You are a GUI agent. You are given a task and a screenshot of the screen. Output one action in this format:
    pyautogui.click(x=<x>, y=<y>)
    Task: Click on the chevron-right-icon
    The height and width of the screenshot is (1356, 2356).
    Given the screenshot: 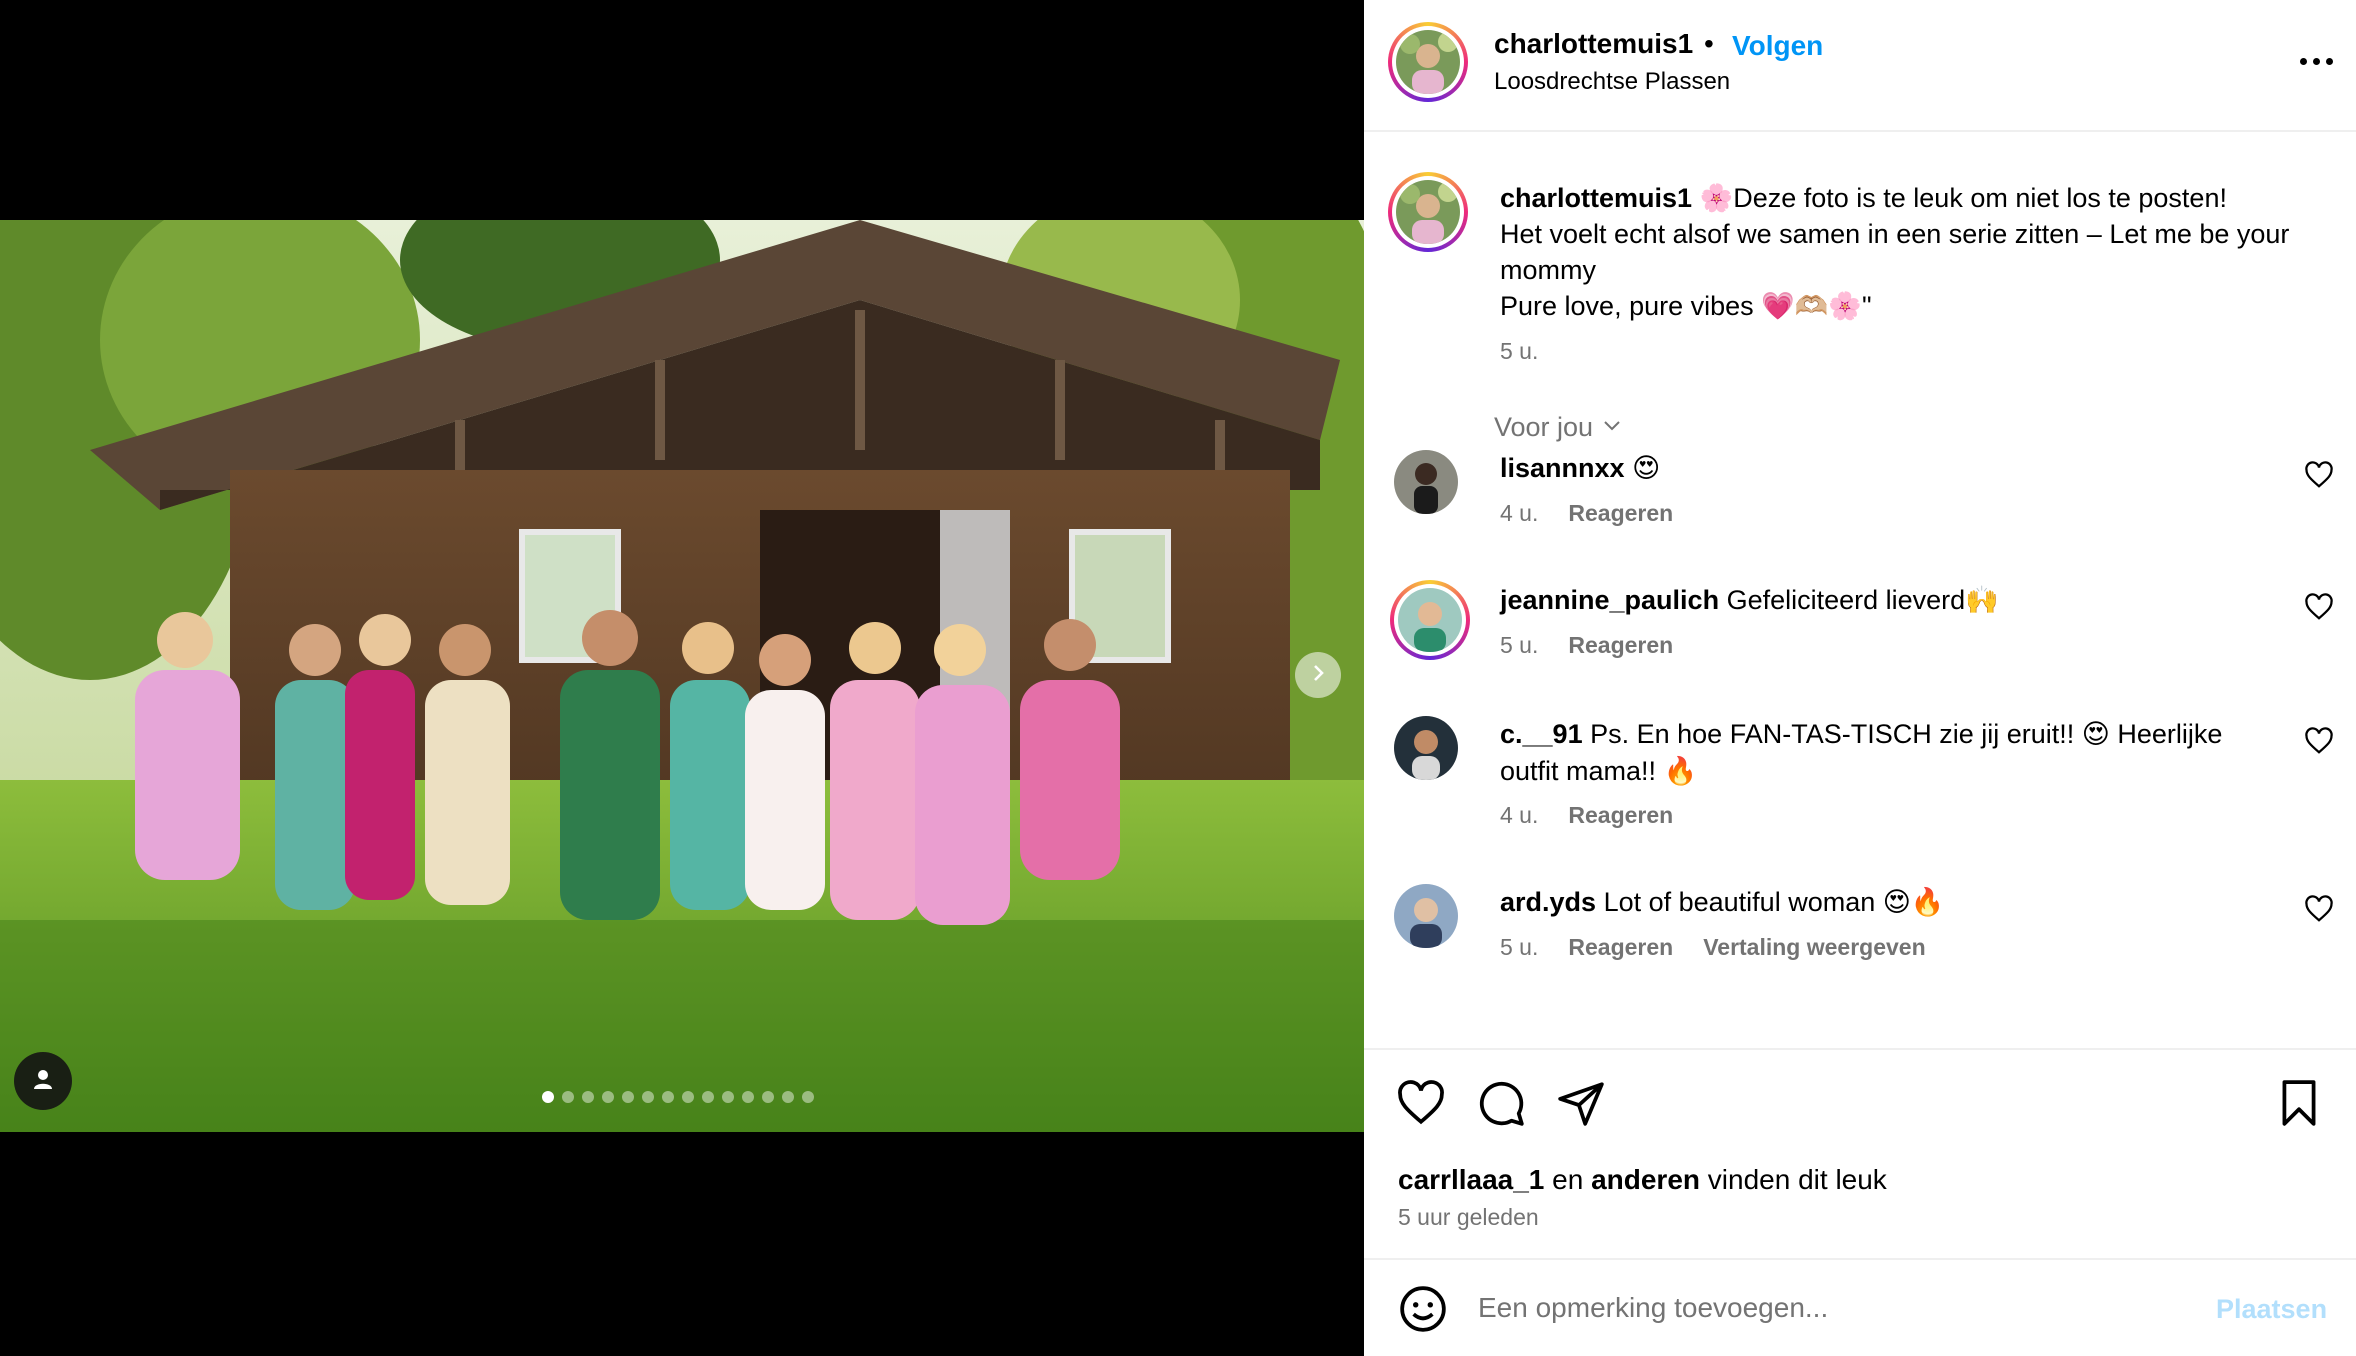 What is the action you would take?
    pyautogui.click(x=1318, y=675)
    